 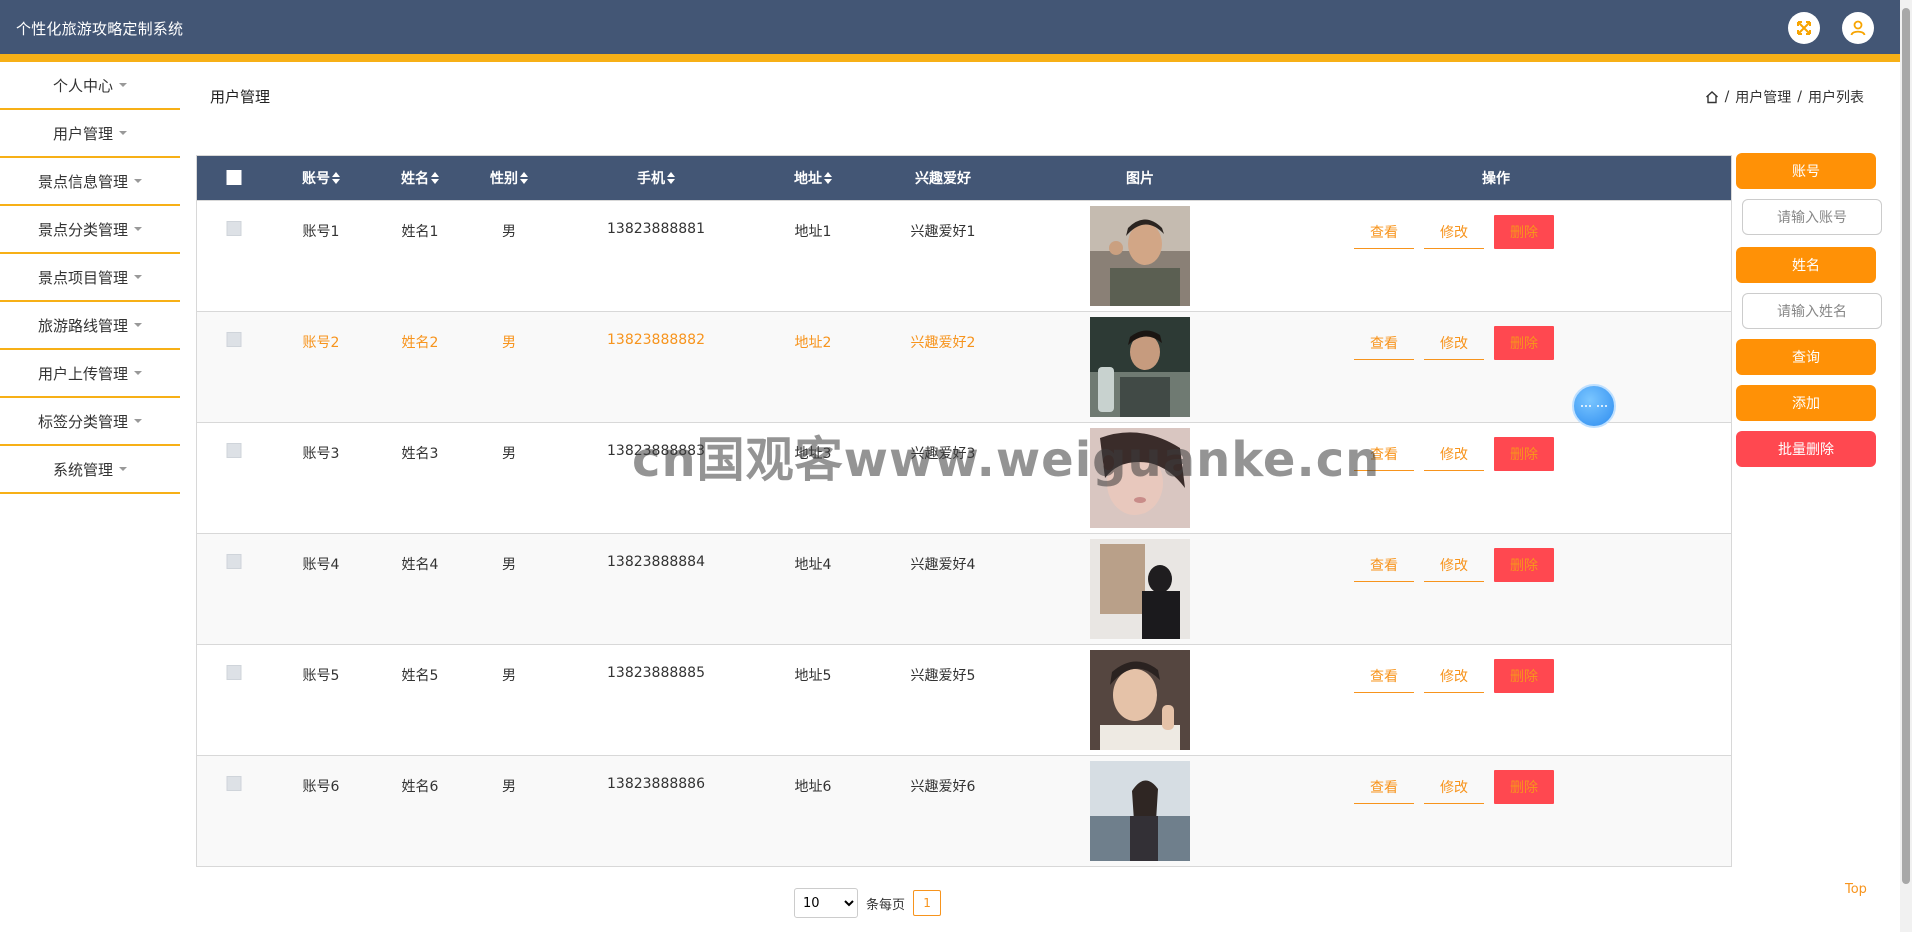 I want to click on sidebar-item-user-upload: 用户上传管理, so click(x=90, y=374).